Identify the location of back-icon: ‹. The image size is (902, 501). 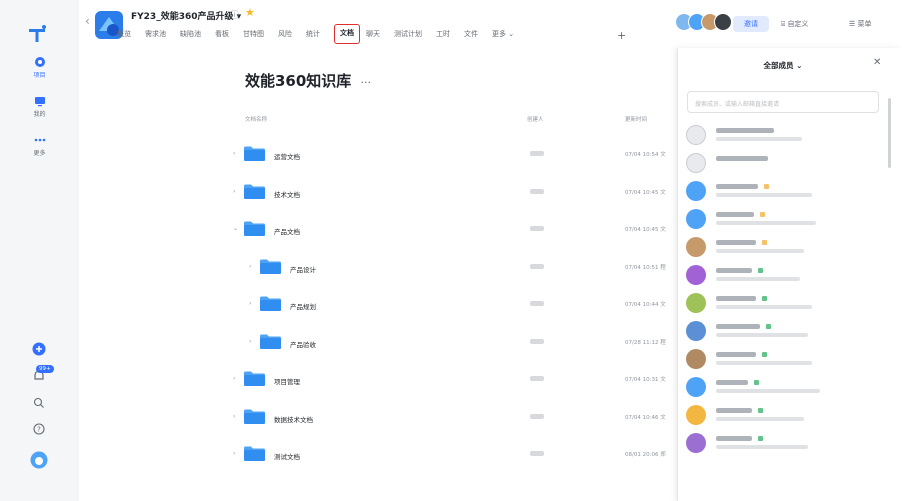
(87, 21).